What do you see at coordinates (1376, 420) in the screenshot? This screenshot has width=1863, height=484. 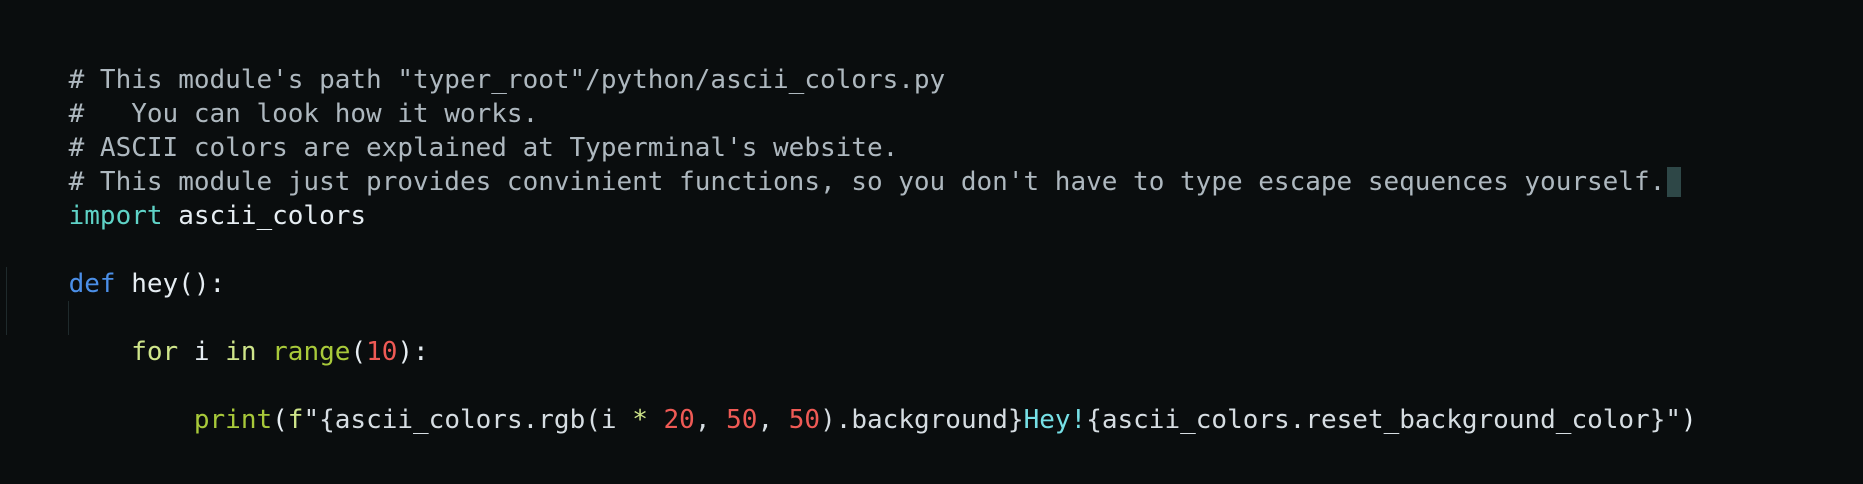 I see `fstring-expr-3: {ascii_colors.reset_background_color}` at bounding box center [1376, 420].